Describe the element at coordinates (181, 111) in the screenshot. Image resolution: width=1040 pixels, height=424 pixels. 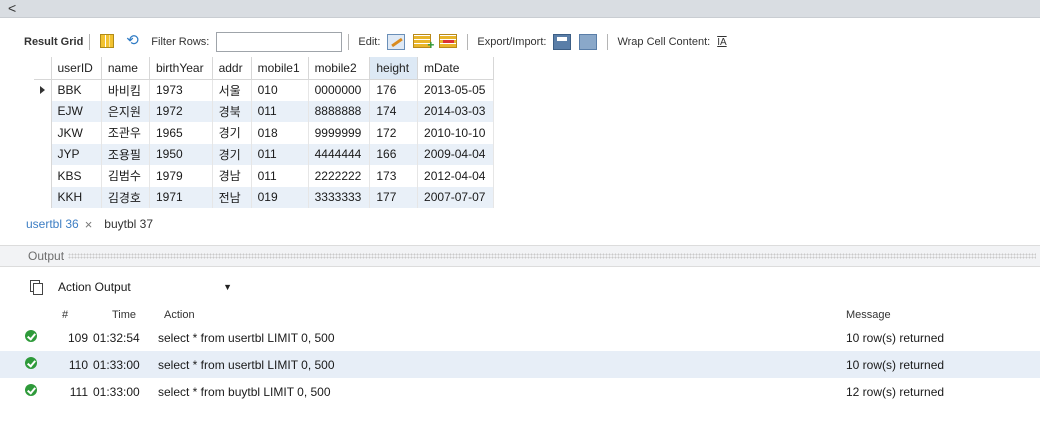
I see `table-cell: 1972` at that location.